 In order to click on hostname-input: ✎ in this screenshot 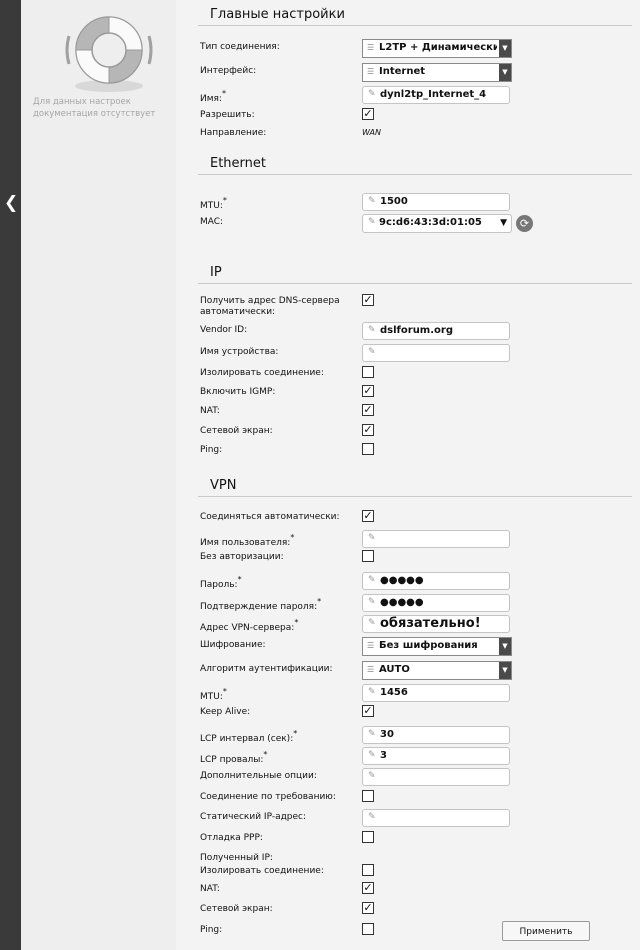, I will do `click(436, 353)`.